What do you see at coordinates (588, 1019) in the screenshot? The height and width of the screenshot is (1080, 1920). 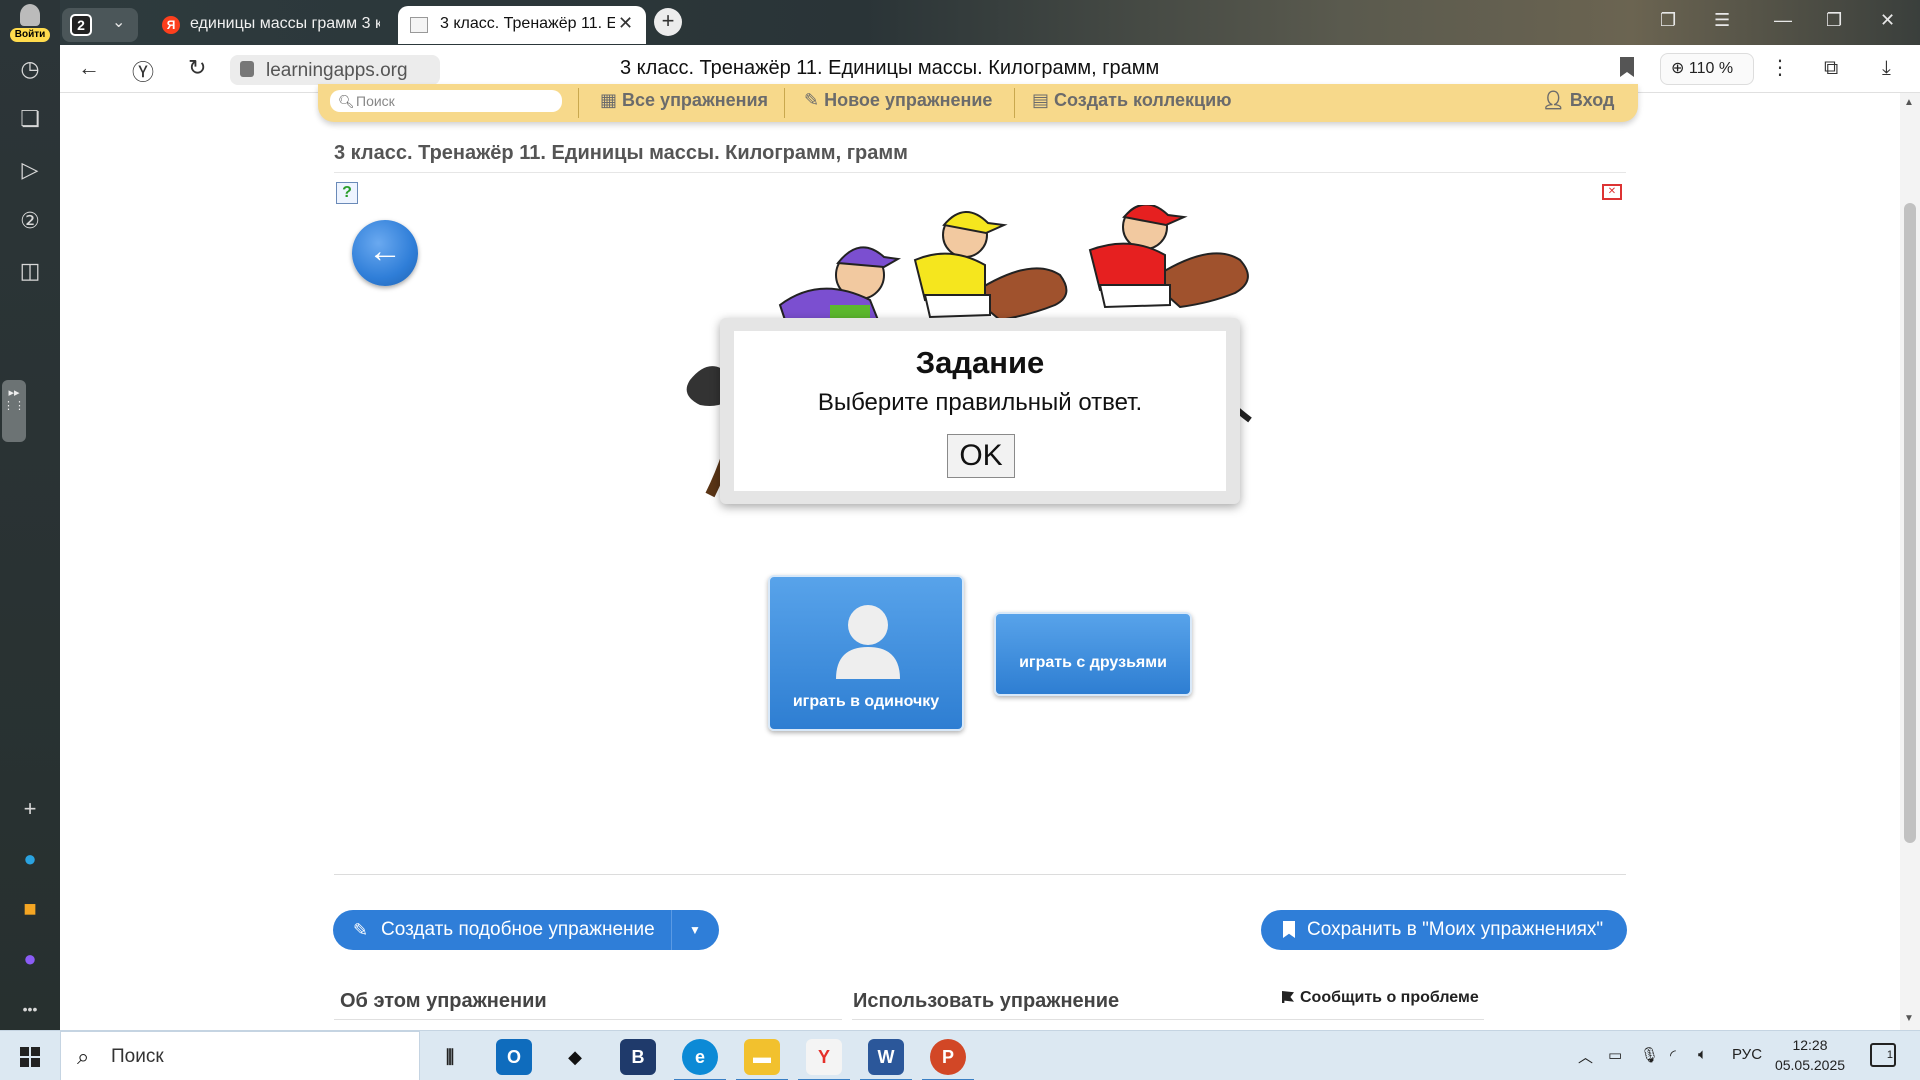 I see `section-divider` at bounding box center [588, 1019].